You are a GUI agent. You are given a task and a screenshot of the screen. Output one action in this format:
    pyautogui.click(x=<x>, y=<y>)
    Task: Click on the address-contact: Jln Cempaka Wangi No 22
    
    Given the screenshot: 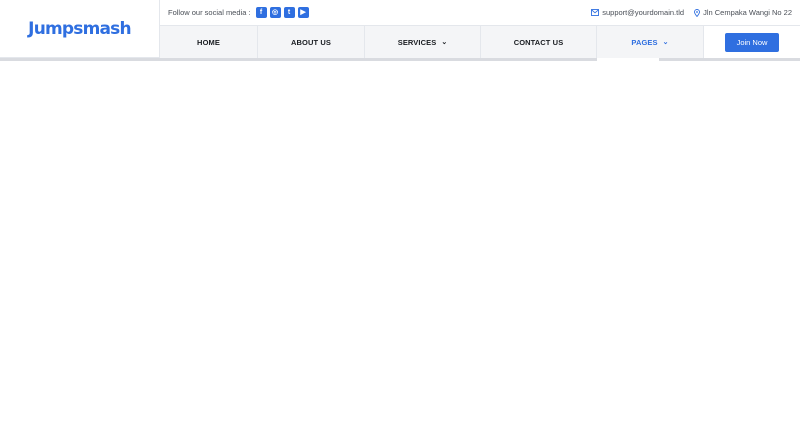 What is the action you would take?
    pyautogui.click(x=743, y=12)
    